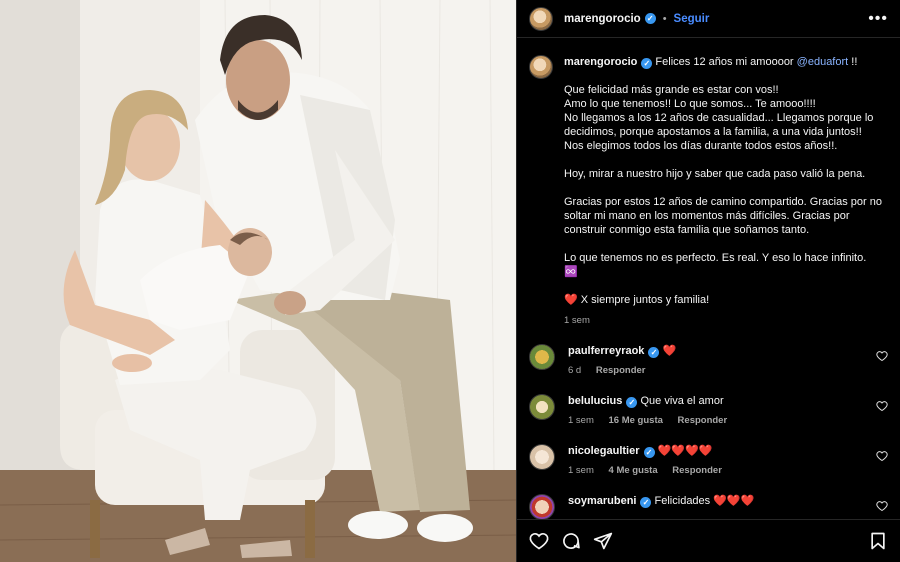 Image resolution: width=900 pixels, height=562 pixels. Describe the element at coordinates (606, 351) in the screenshot. I see `comment-username: paulferreyraok` at that location.